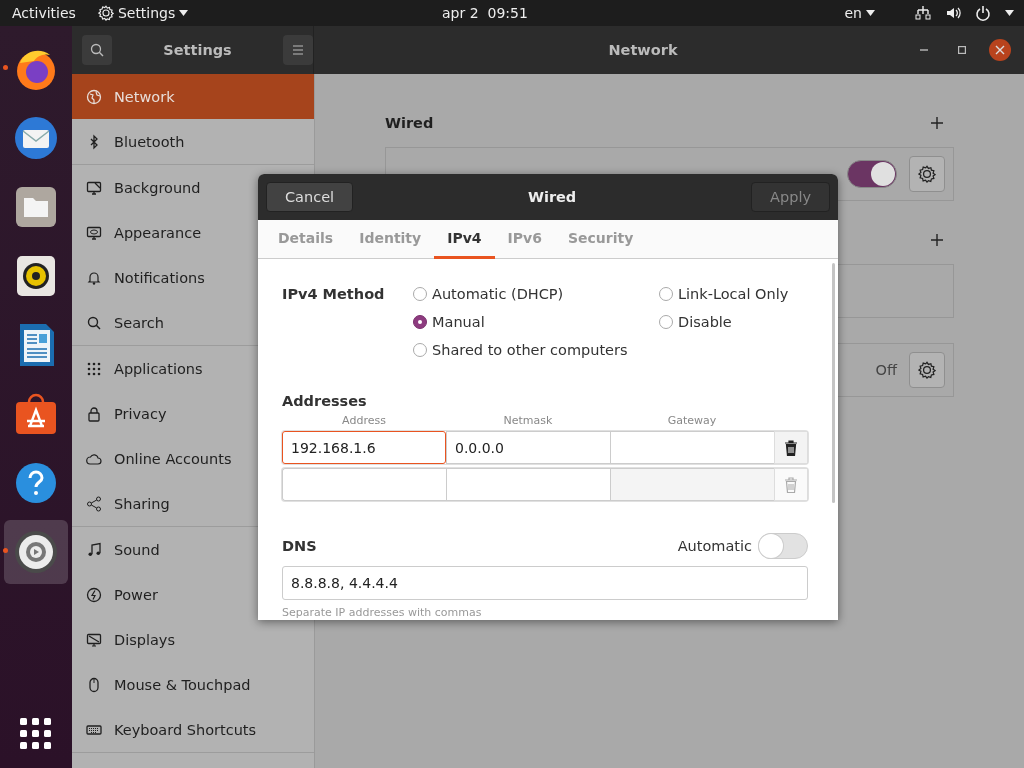  What do you see at coordinates (714, 546) in the screenshot?
I see `toggle-label: Automatic` at bounding box center [714, 546].